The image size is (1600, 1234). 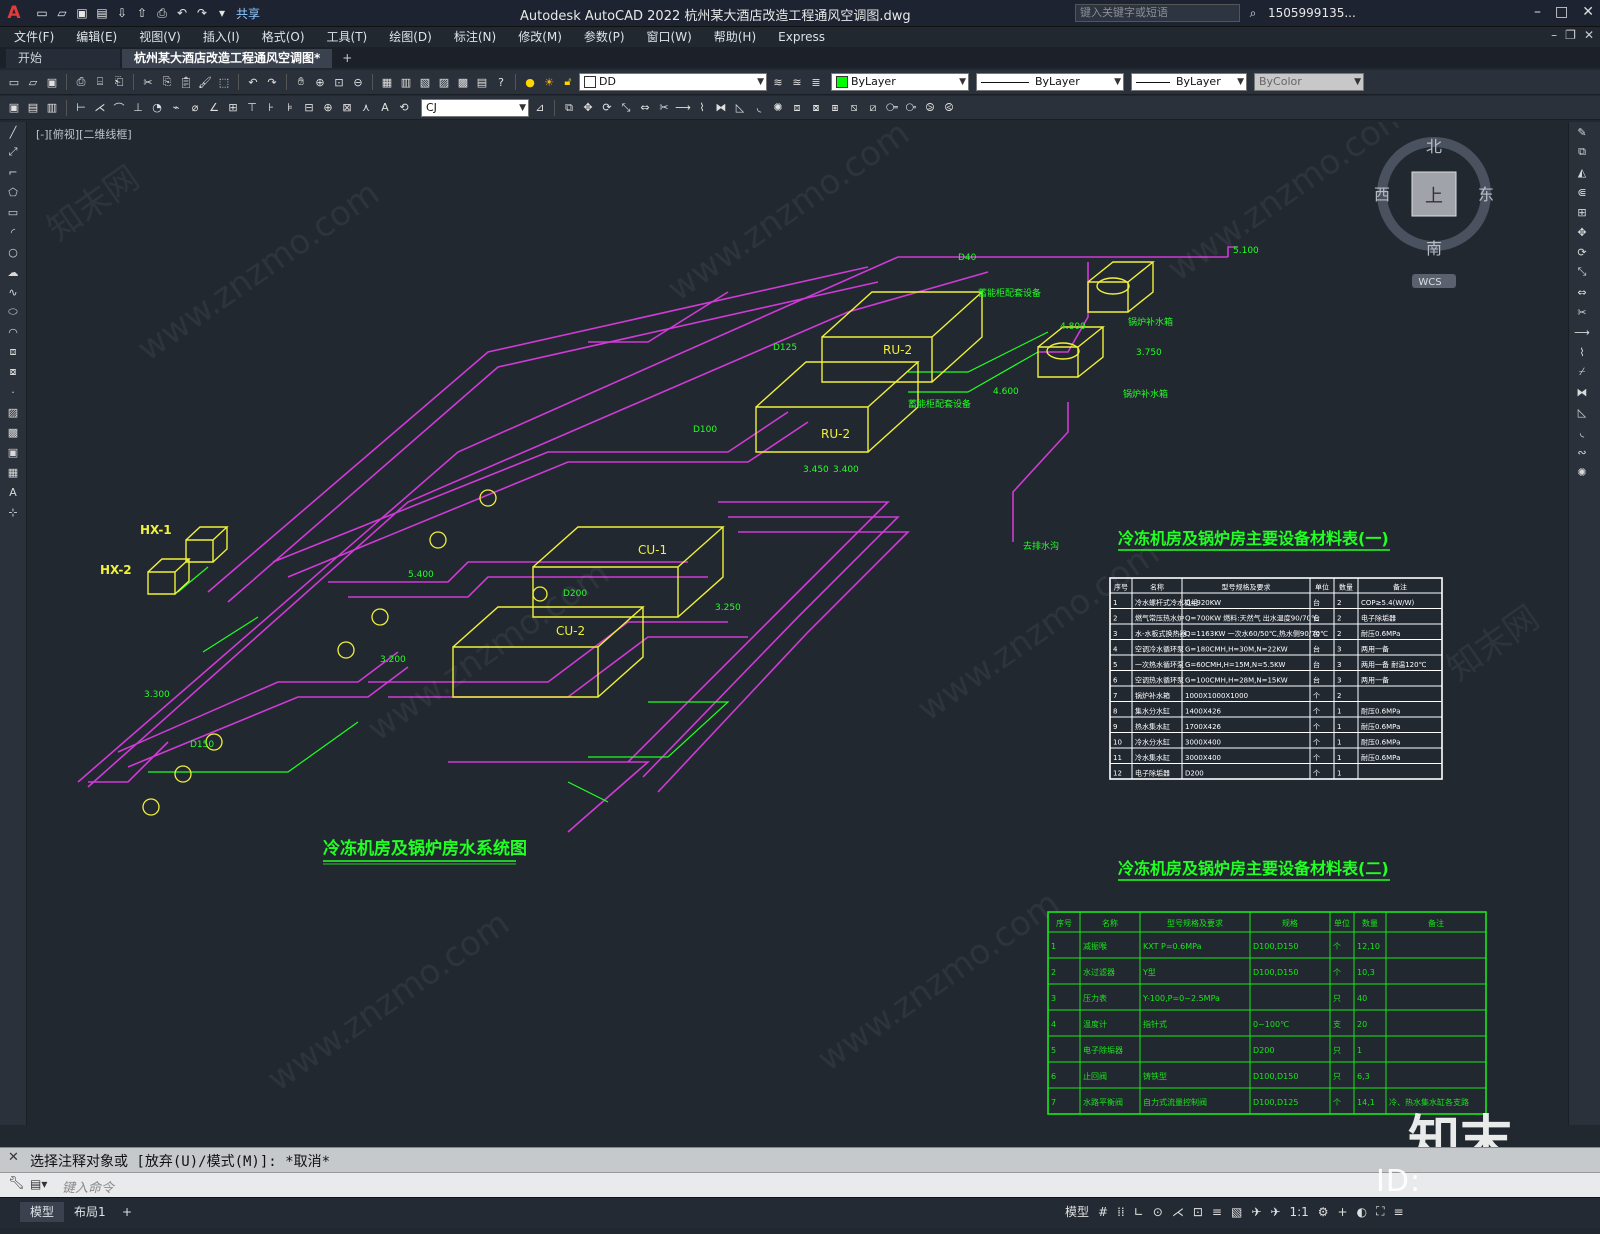 I want to click on layer-thaw-icon: ☀, so click(x=549, y=82).